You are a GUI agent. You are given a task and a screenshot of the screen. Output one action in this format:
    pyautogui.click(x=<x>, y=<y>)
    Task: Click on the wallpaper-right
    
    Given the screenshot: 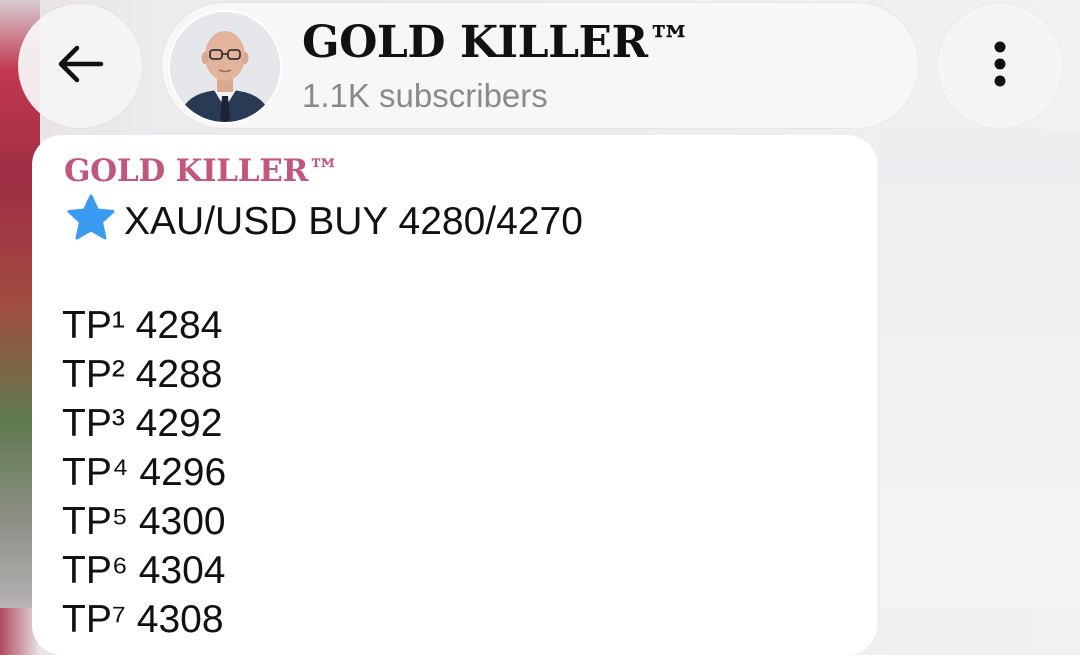 What is the action you would take?
    pyautogui.click(x=980, y=369)
    